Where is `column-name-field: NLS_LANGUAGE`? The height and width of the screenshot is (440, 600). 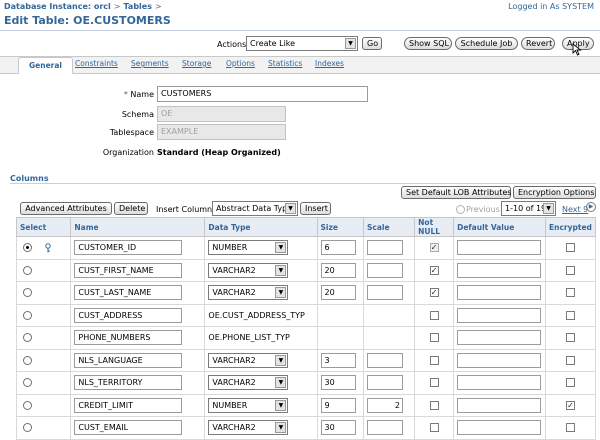
column-name-field: NLS_LANGUAGE is located at coordinates (128, 360).